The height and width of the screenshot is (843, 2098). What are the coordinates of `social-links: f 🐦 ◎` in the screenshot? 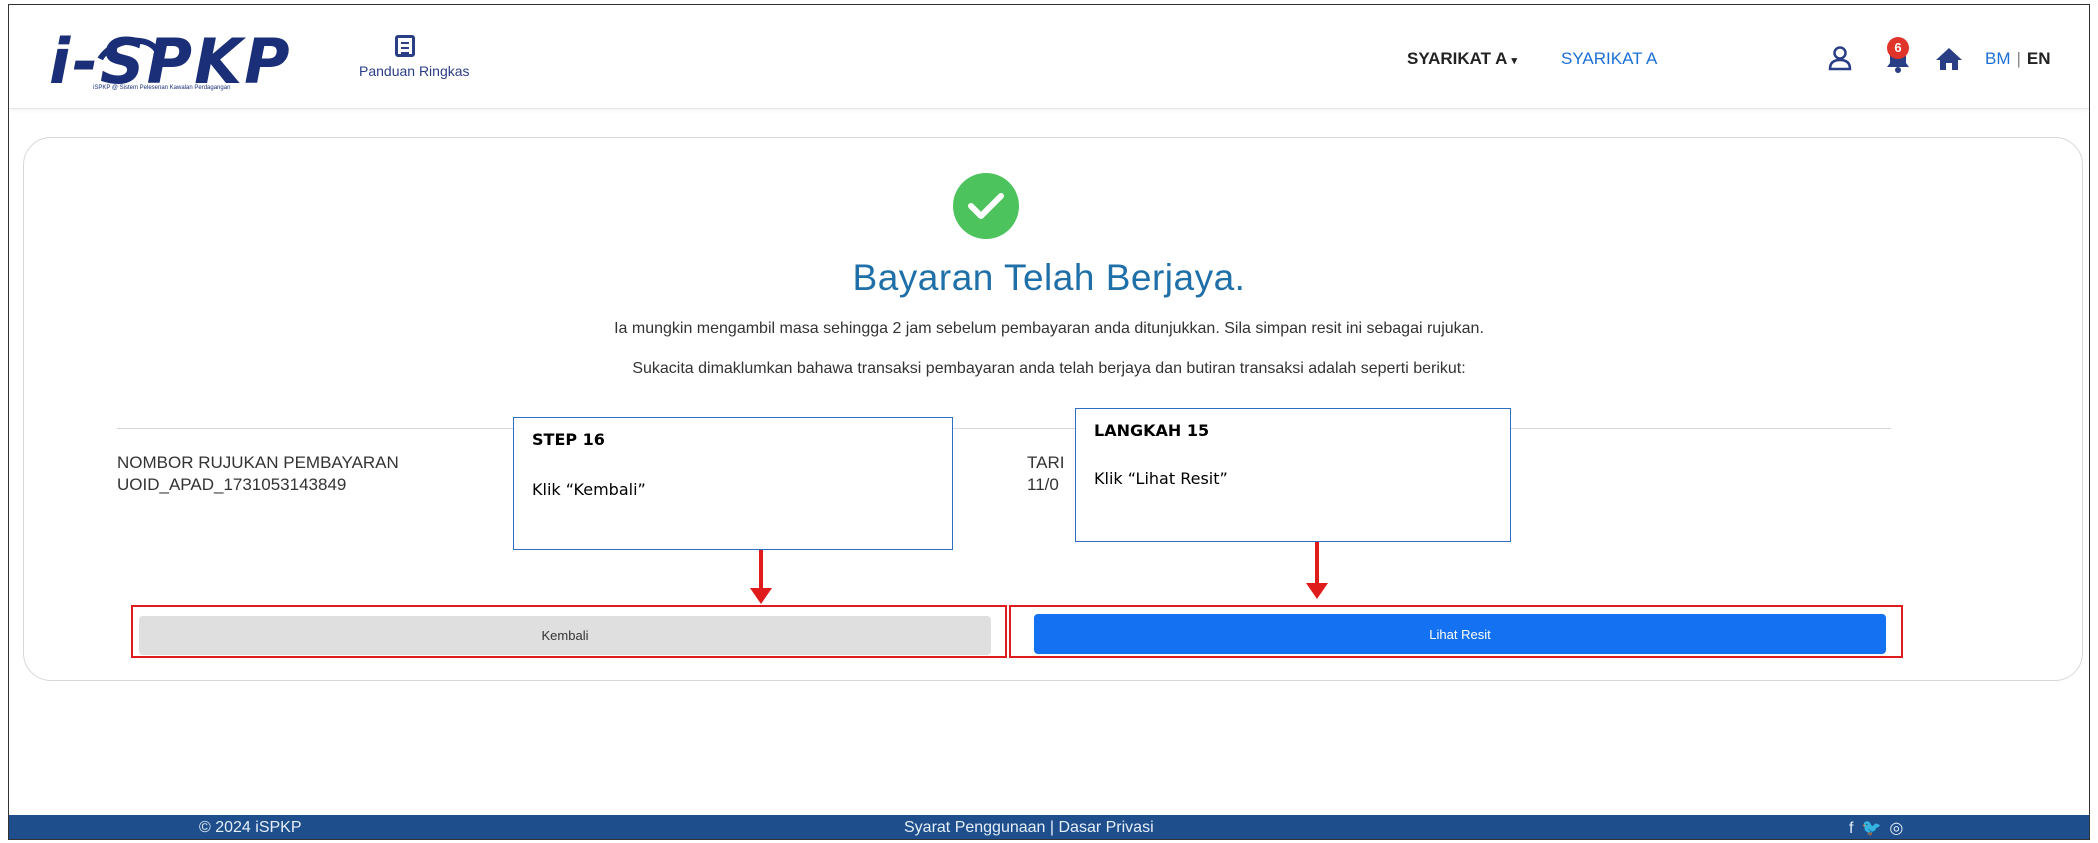 It's located at (1880, 828).